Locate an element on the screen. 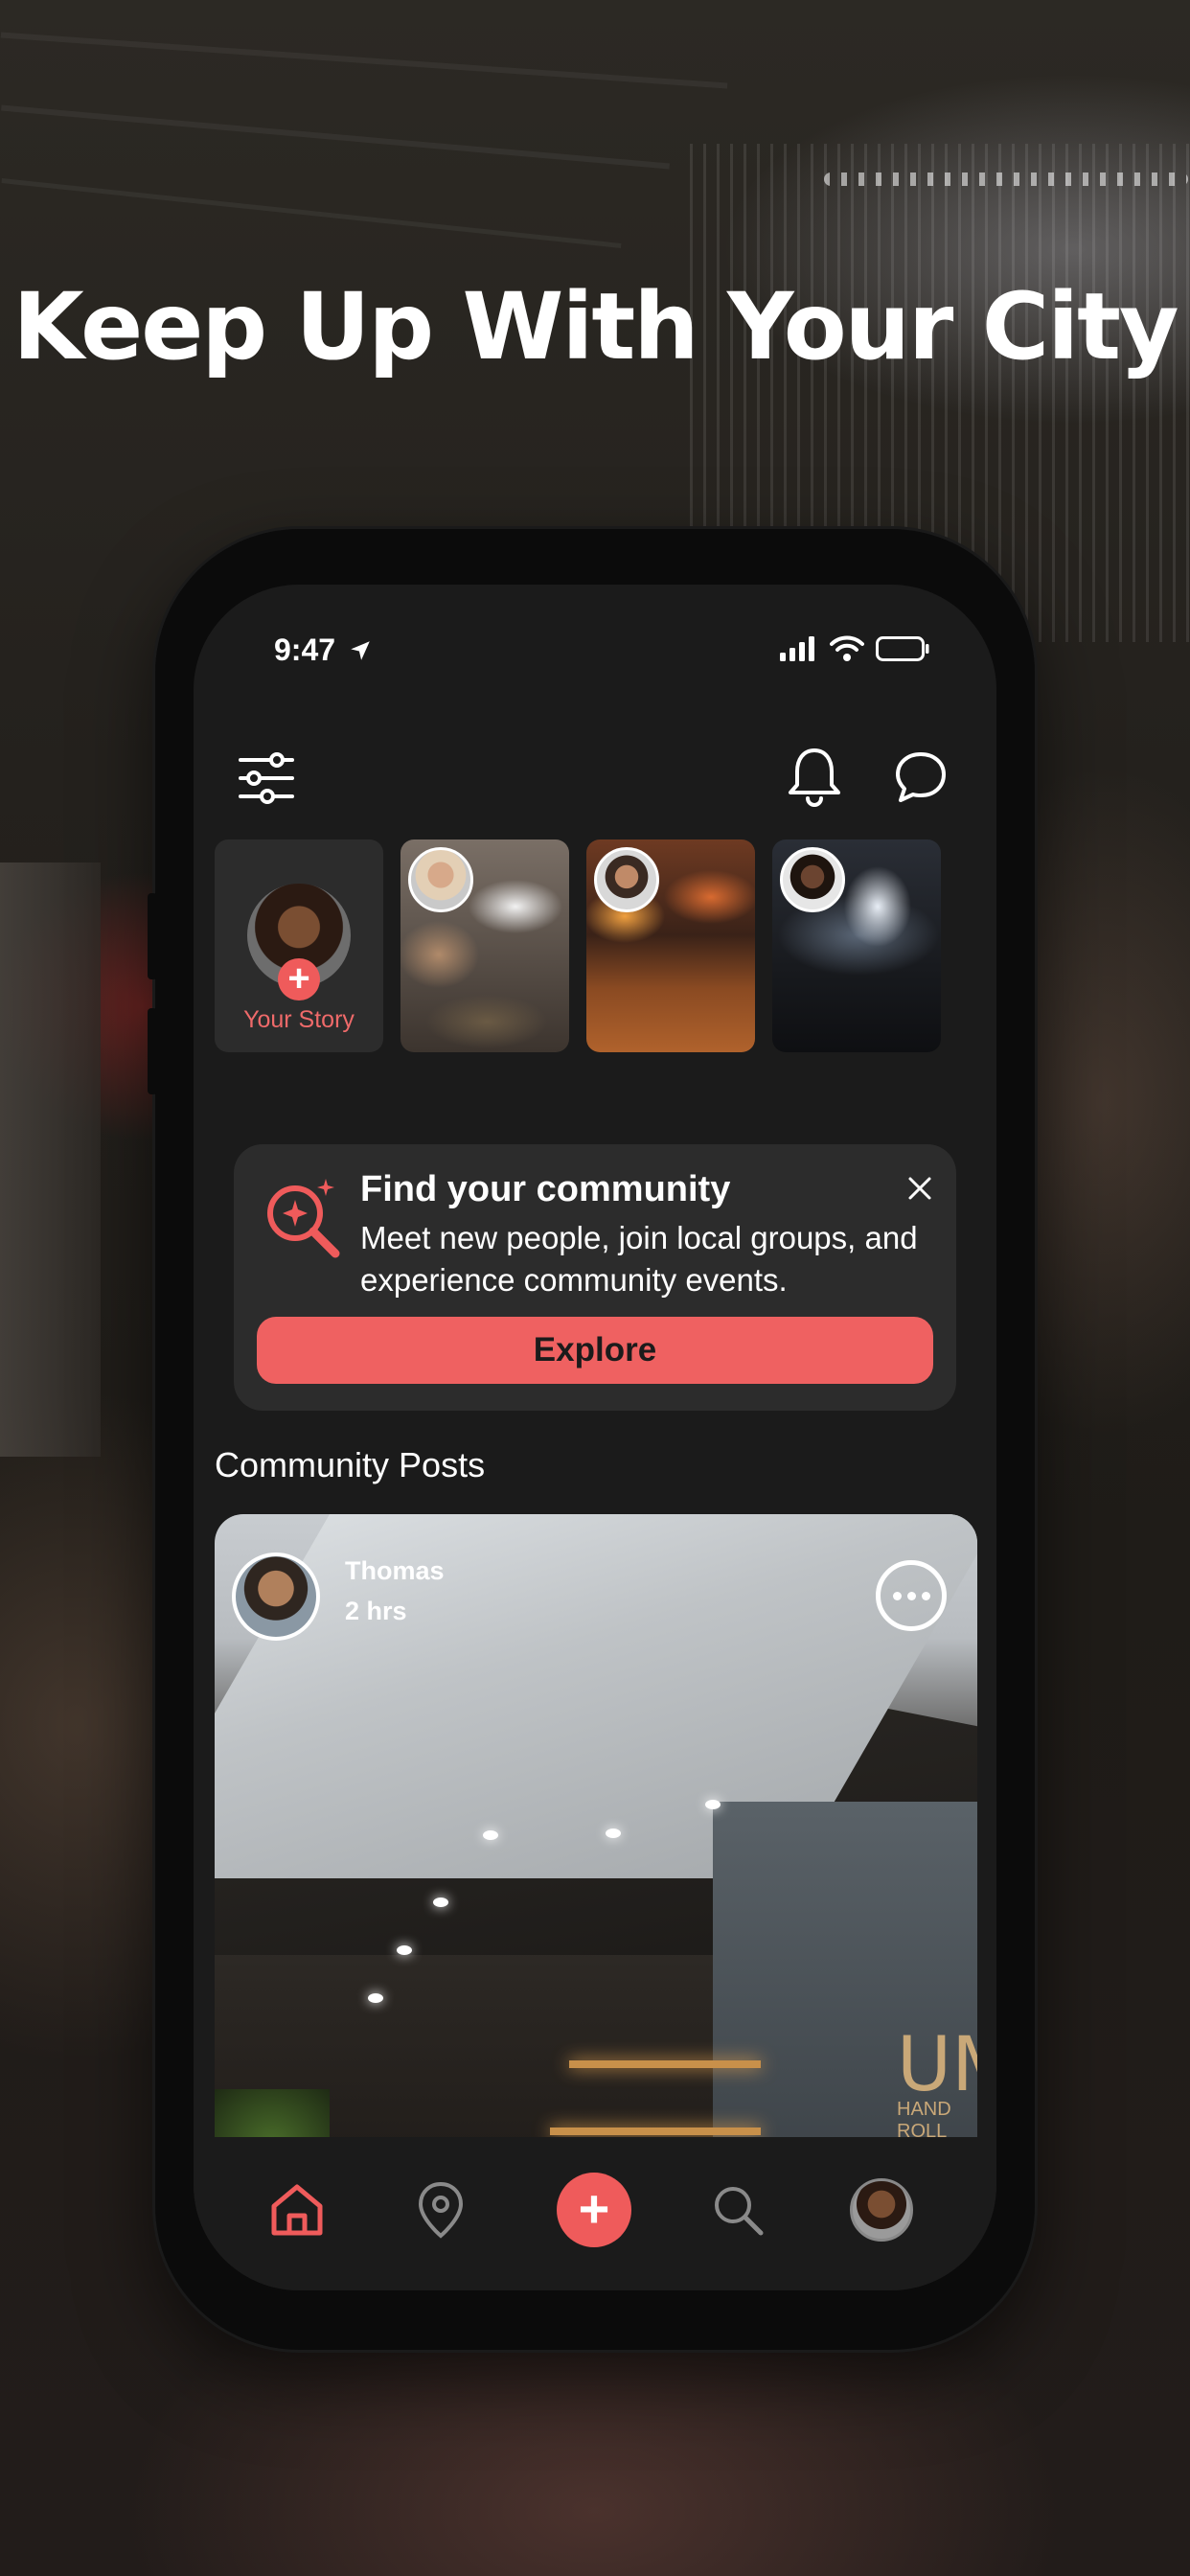 The image size is (1190, 2576). your-story-tile: + Your Story is located at coordinates (299, 946).